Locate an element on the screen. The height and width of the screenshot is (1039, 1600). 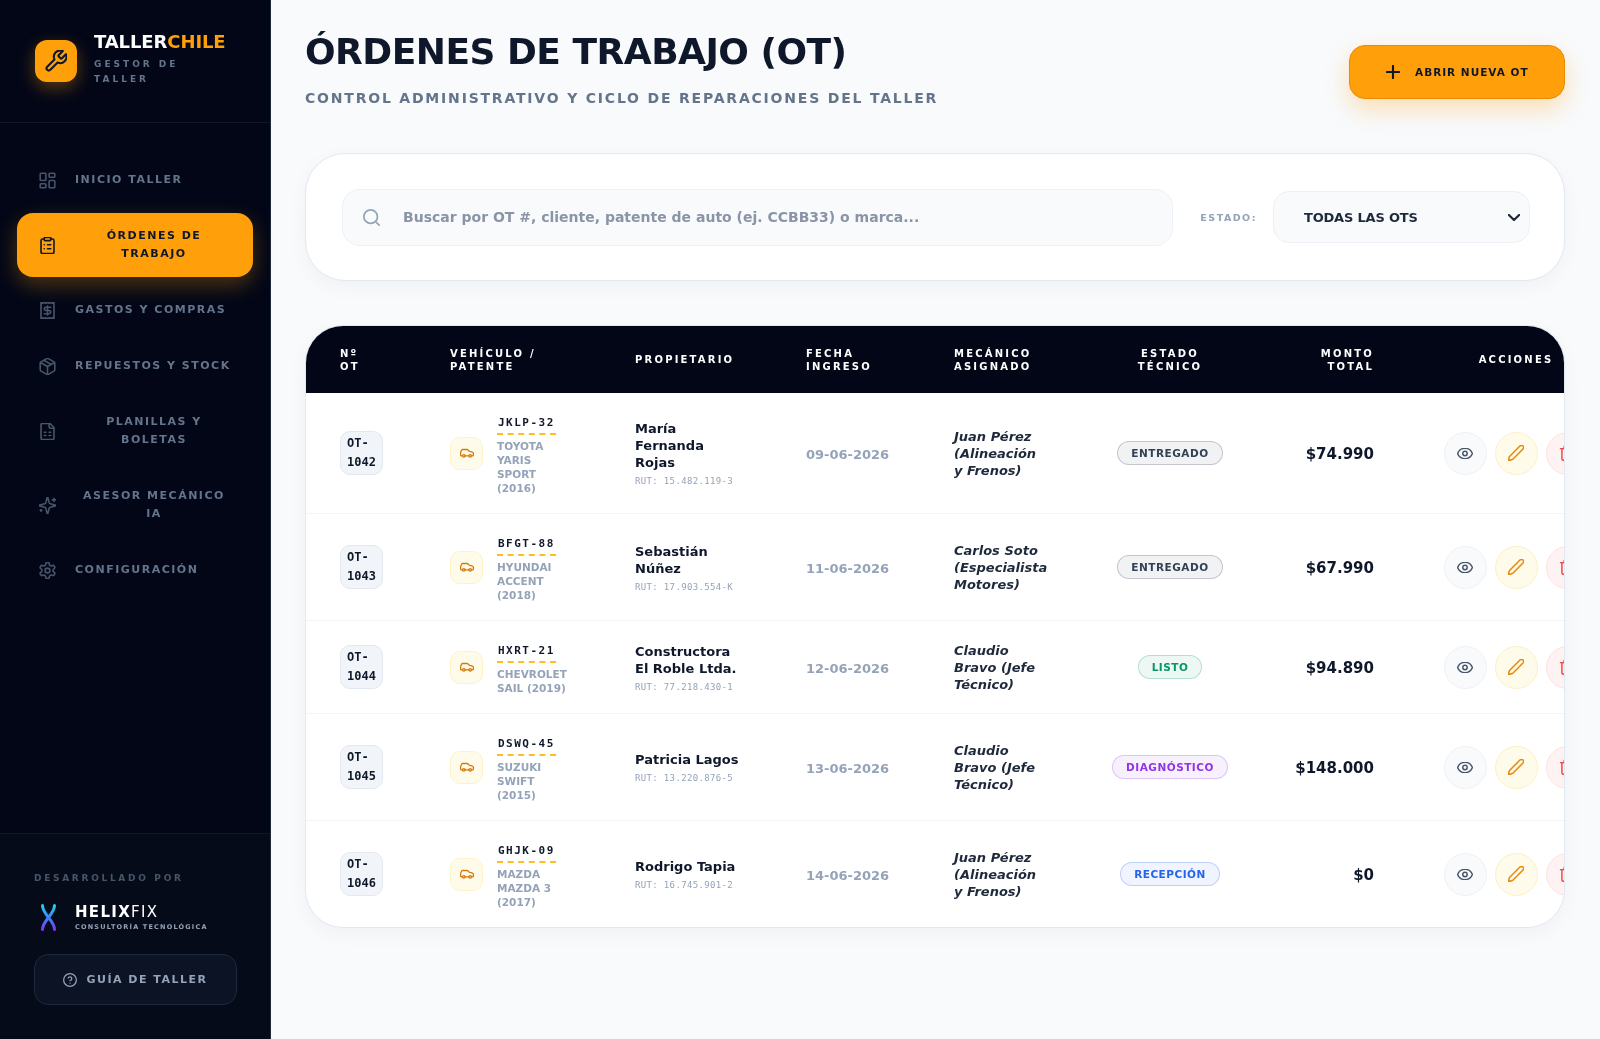
dashboard-icon is located at coordinates (47, 180).